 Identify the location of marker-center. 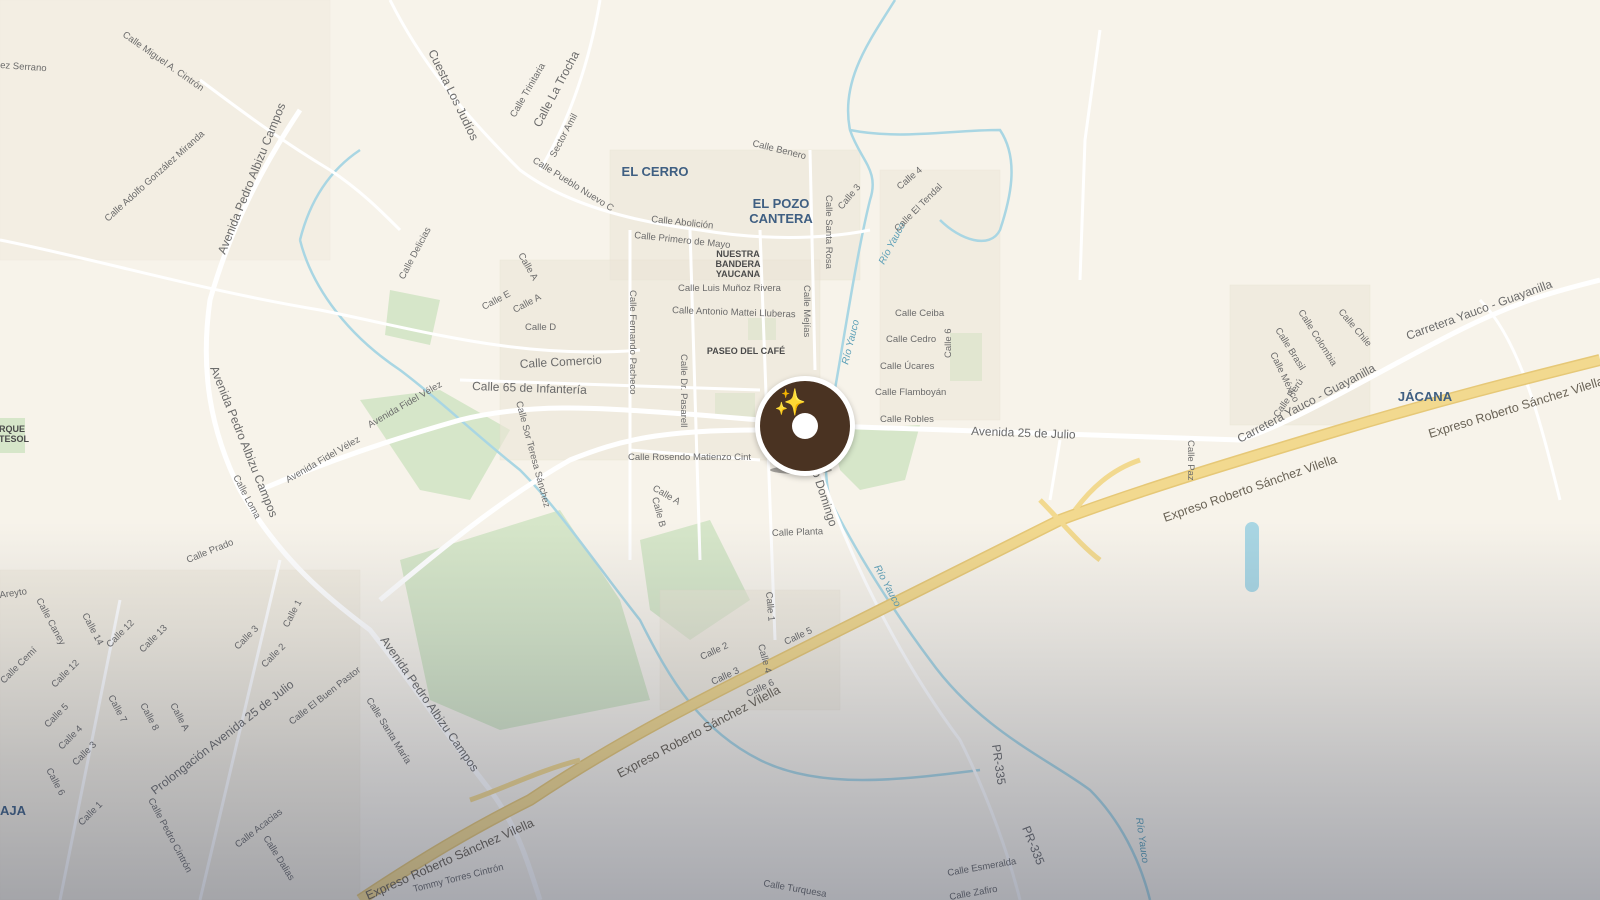
(805, 426).